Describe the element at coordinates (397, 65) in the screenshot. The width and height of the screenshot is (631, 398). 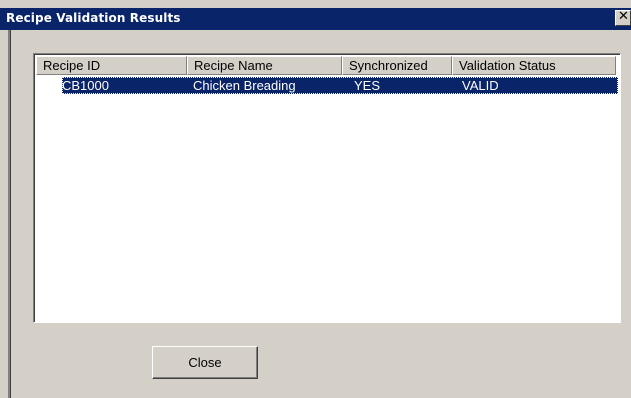
I see `column-header-synchronized: Synchronized` at that location.